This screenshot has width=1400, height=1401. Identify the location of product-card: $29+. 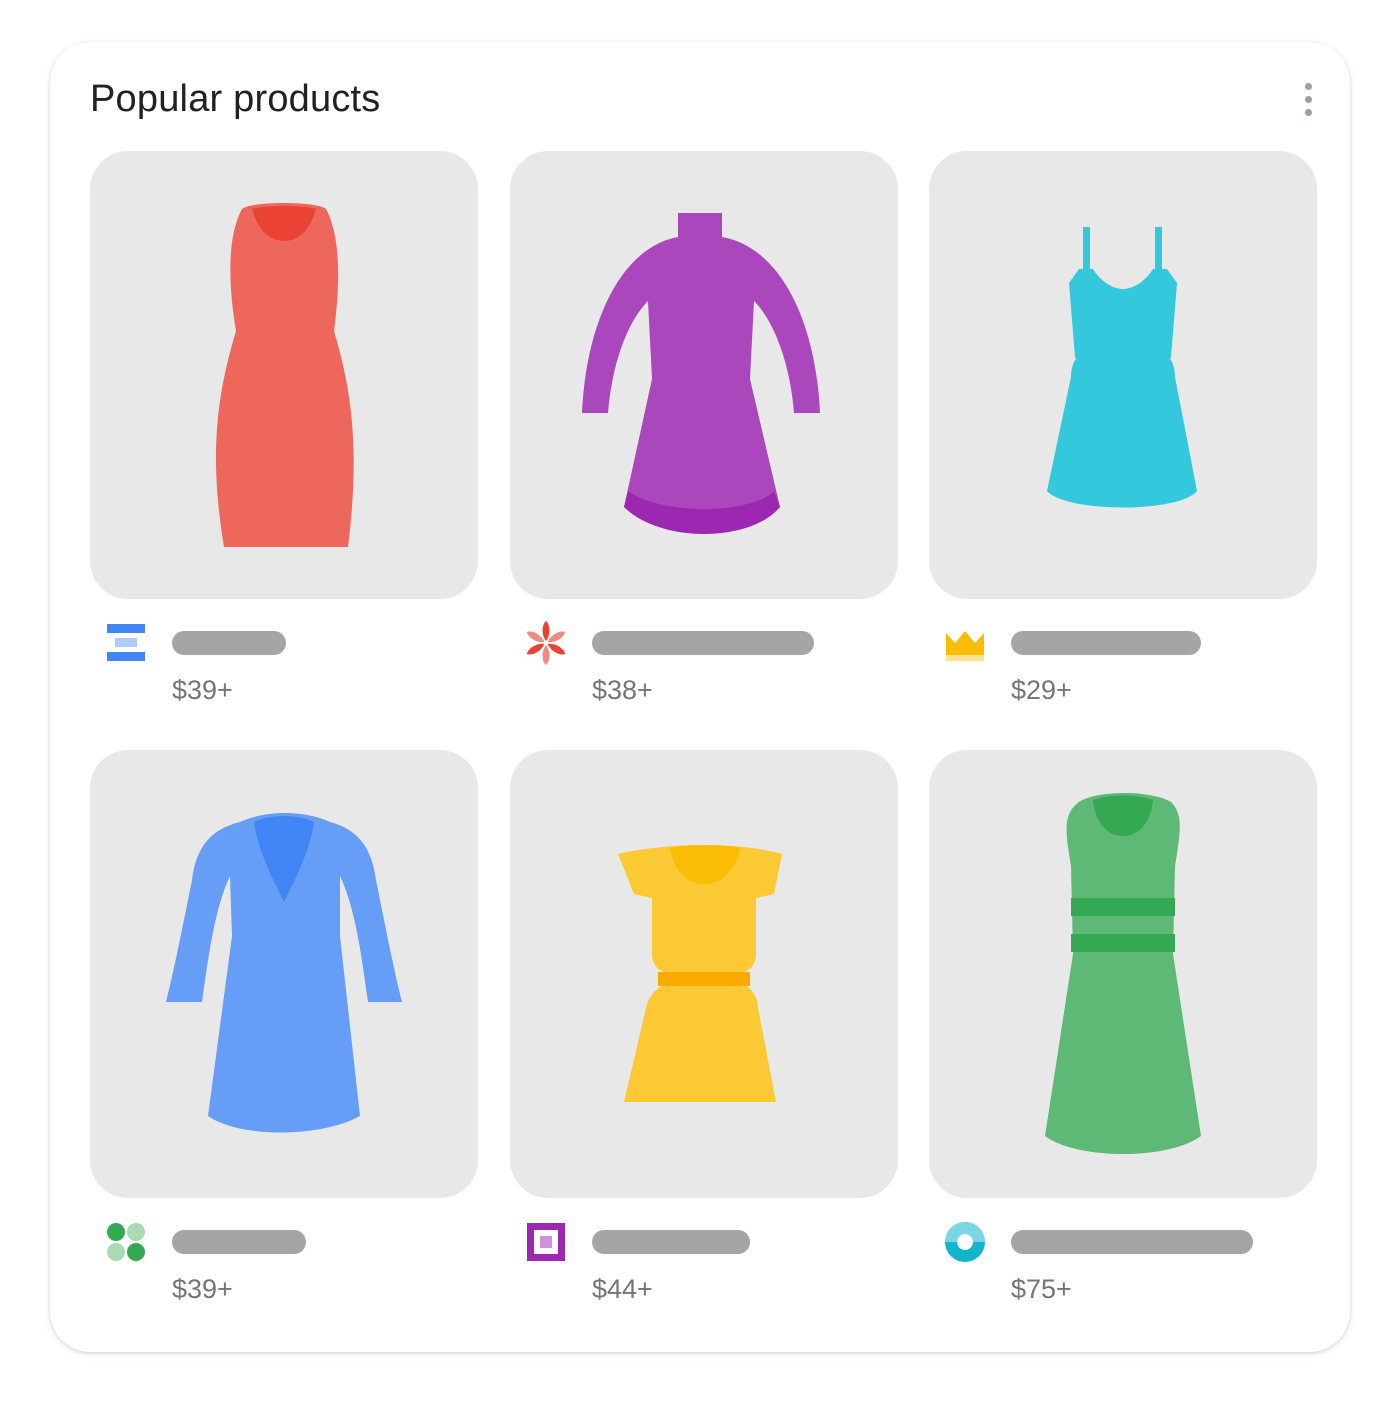
(1123, 441).